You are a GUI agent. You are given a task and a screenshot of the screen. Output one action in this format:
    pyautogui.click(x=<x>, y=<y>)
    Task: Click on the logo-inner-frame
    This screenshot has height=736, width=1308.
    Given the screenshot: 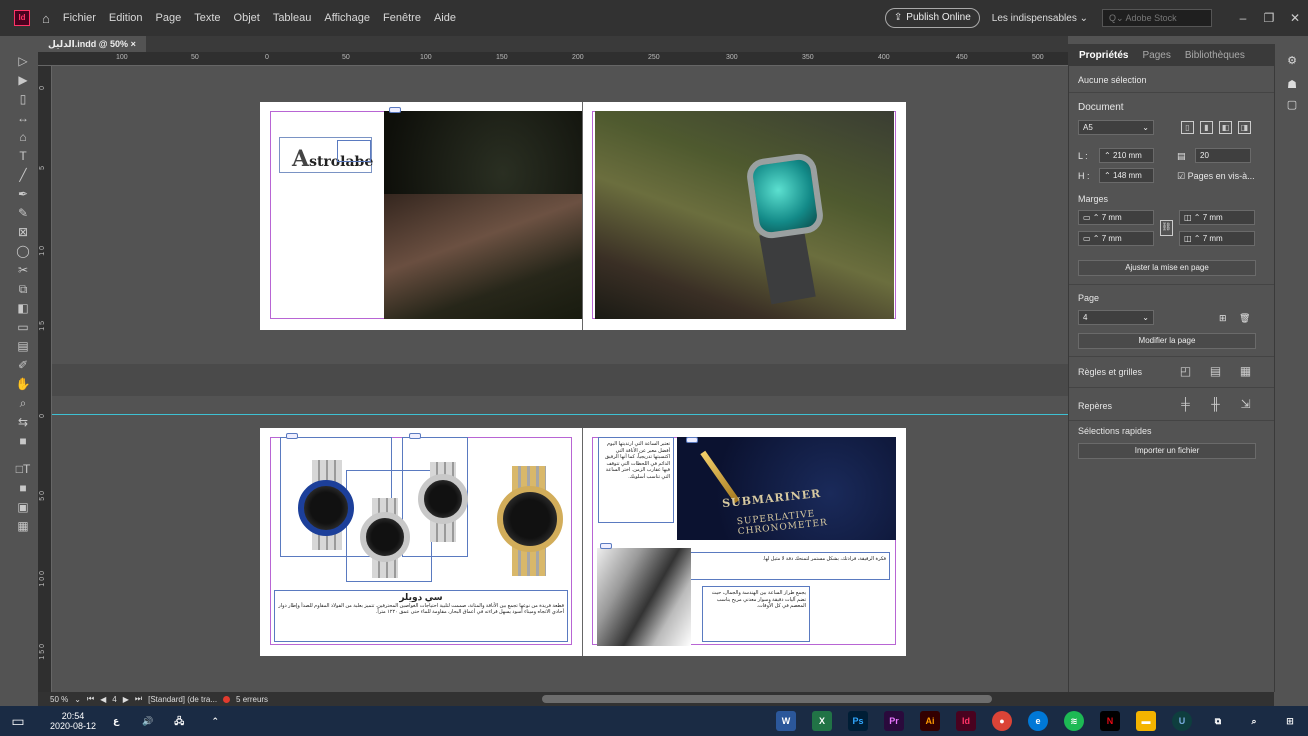 What is the action you would take?
    pyautogui.click(x=354, y=151)
    